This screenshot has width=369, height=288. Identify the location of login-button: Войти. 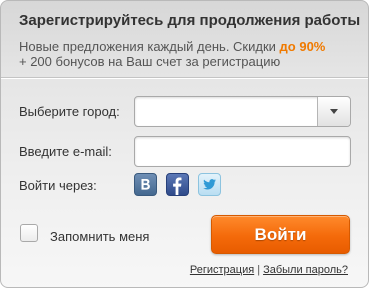
(280, 234).